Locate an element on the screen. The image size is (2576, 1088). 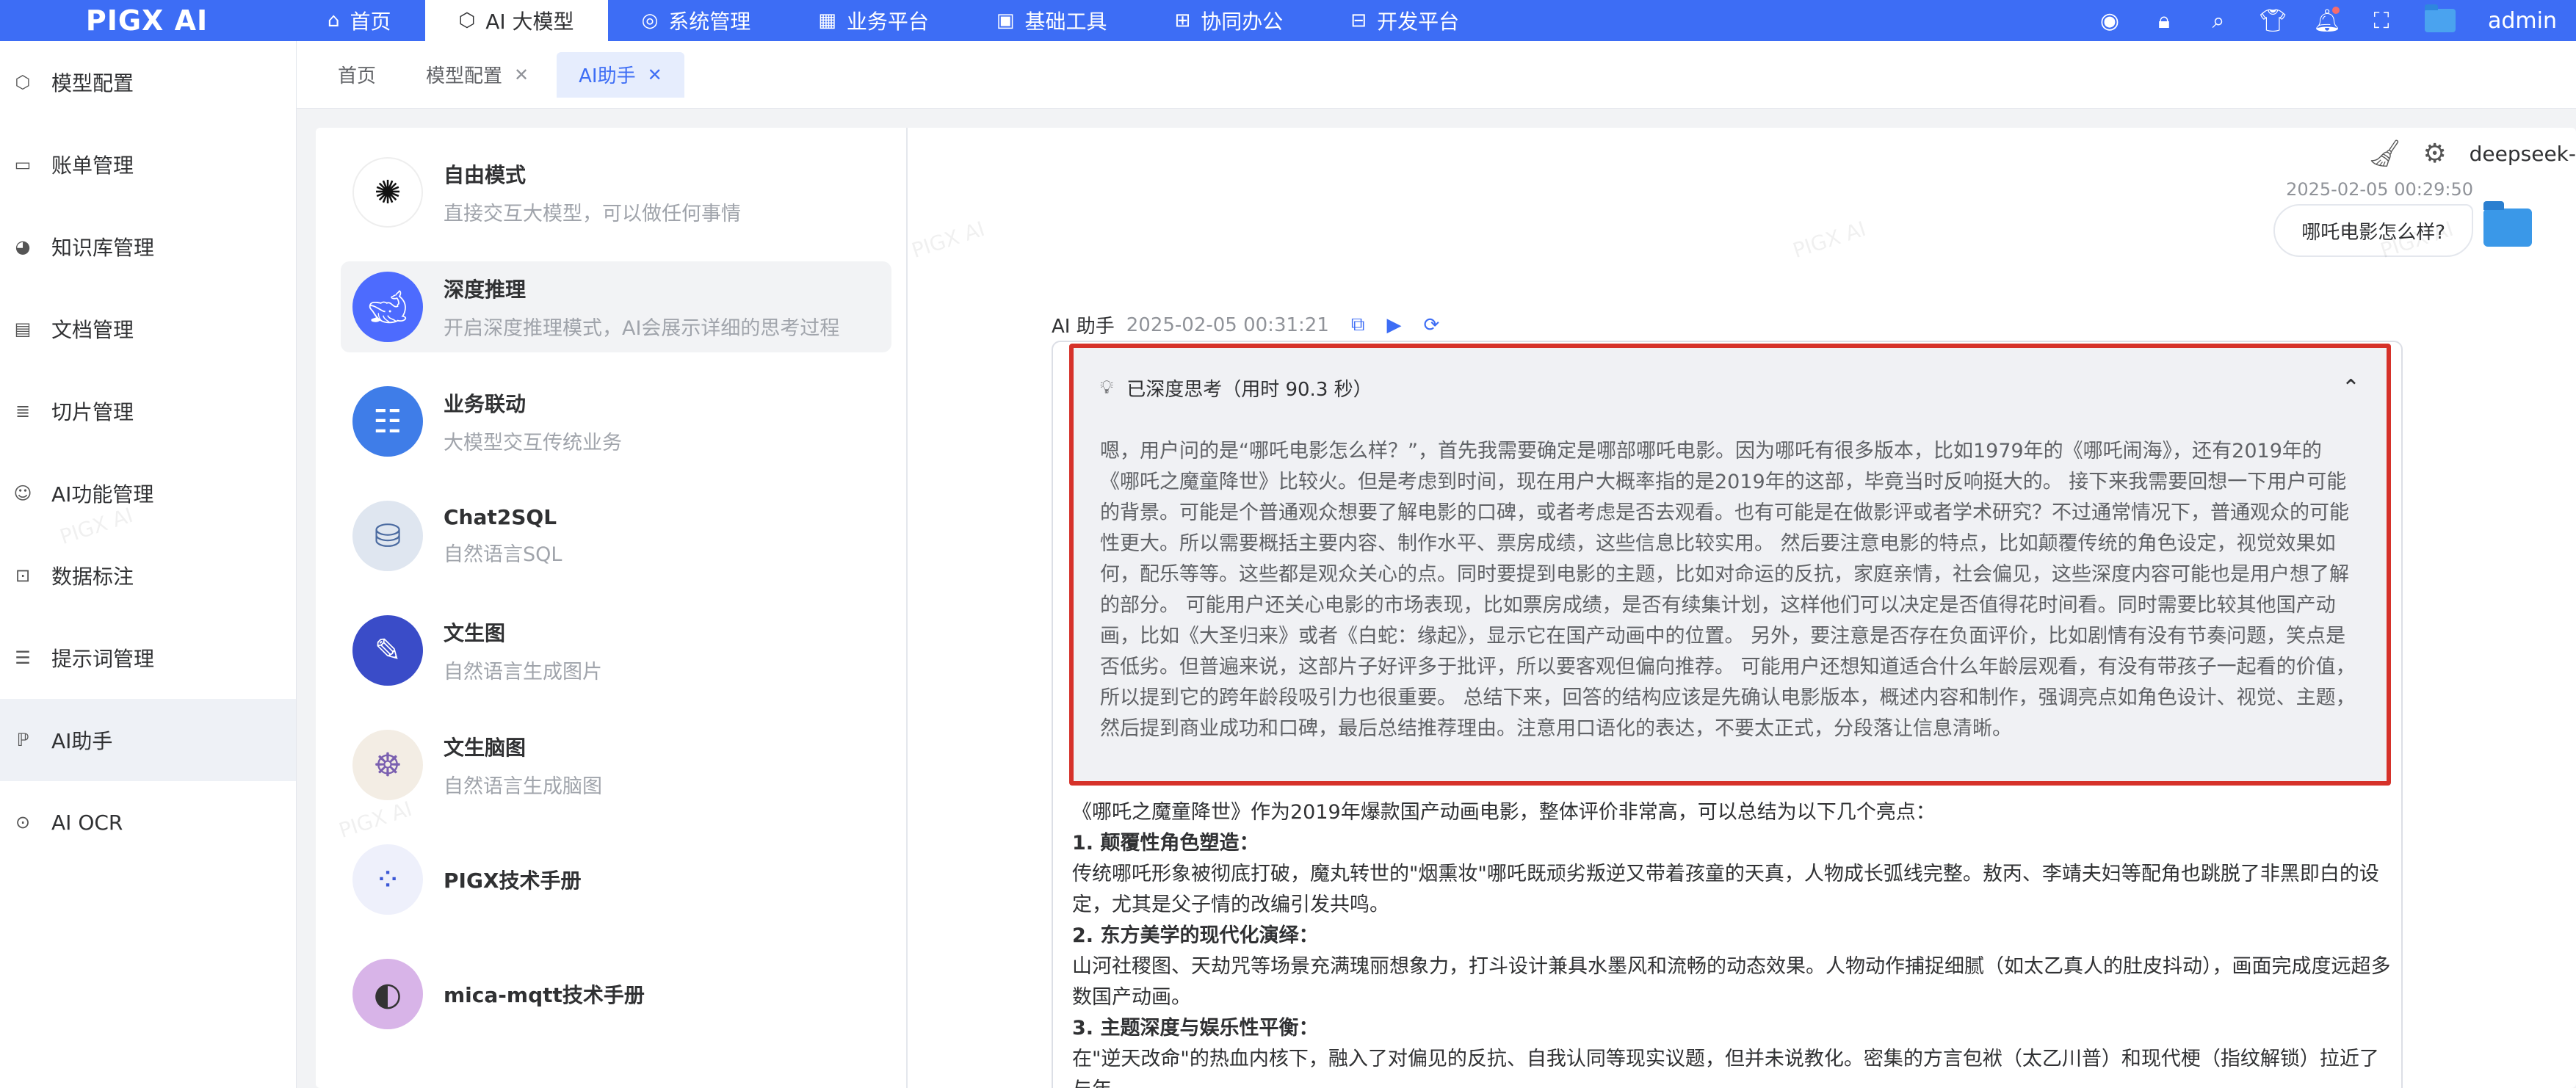
nav-item-business: ▦ 业务平台 is located at coordinates (873, 20).